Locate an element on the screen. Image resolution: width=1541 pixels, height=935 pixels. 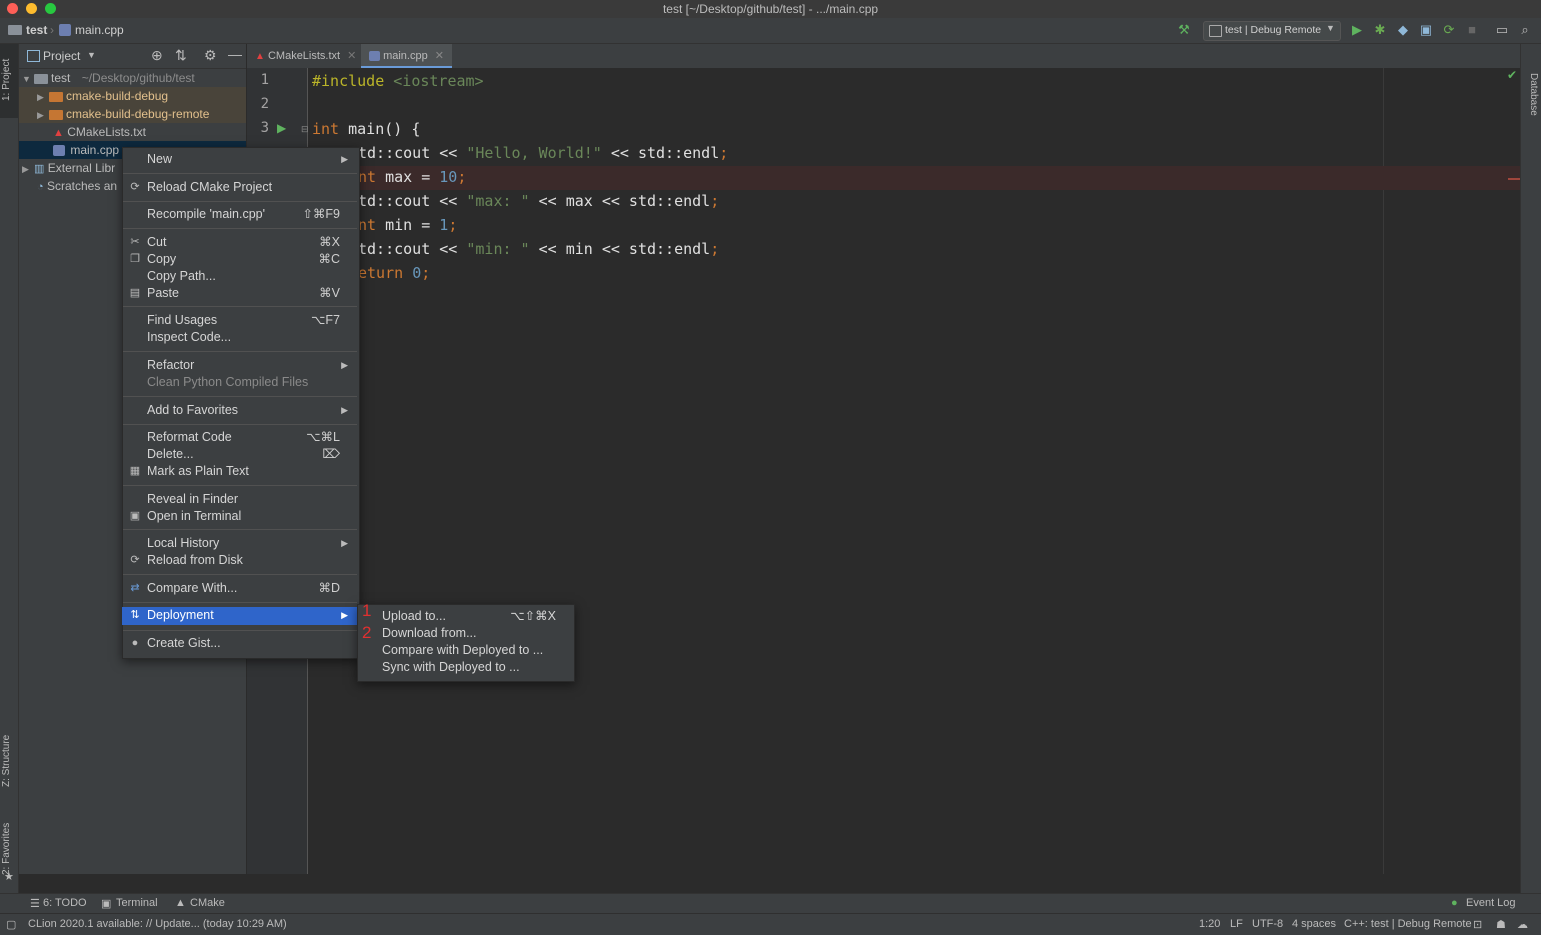
scissors-icon: ✂ is located at coordinates (135, 242).